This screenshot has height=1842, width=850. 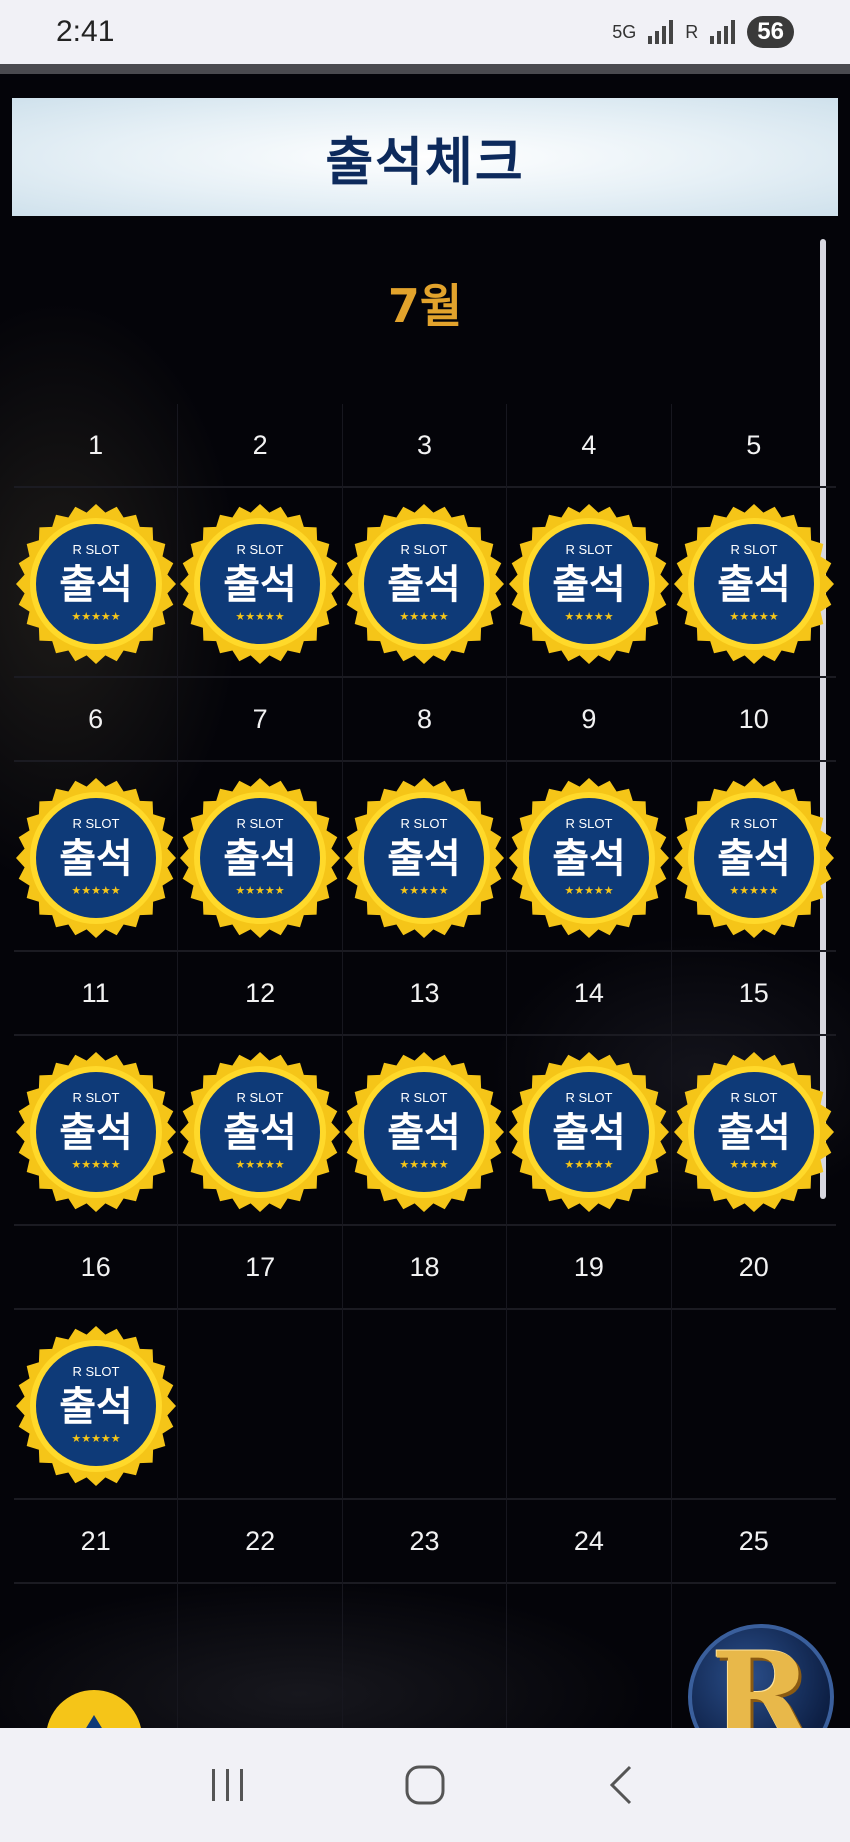 I want to click on calendar-day-cell: 4 R SLOT 출석 ★★★★★, so click(x=589, y=541).